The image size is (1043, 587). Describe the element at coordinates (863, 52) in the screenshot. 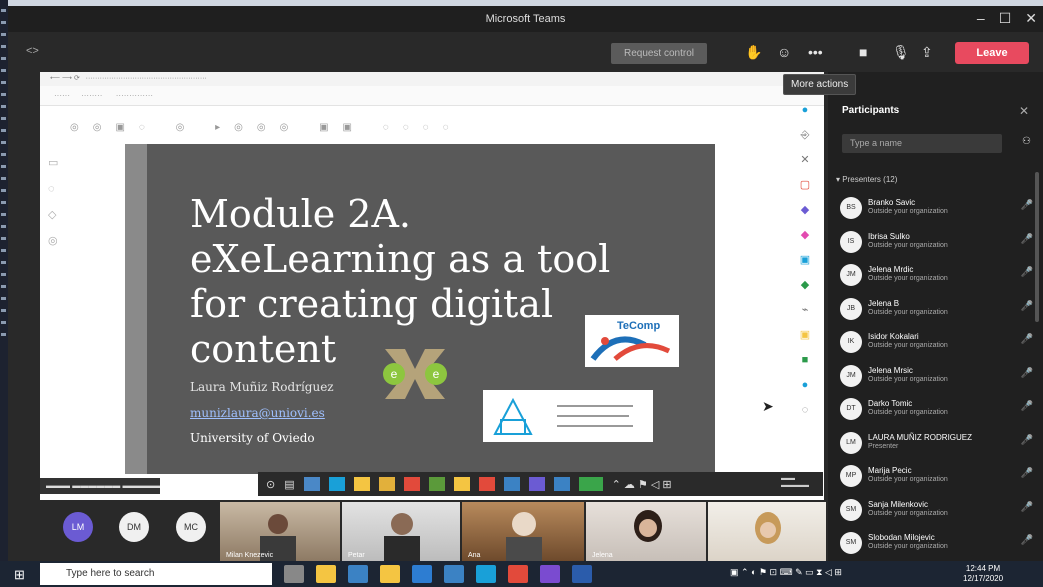

I see `camera-icon: ■` at that location.